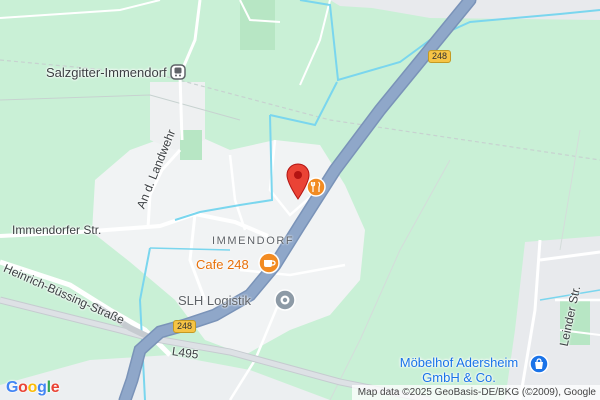  What do you see at coordinates (57, 230) in the screenshot?
I see `street-label-immendorfer: Immendorfer Str.` at bounding box center [57, 230].